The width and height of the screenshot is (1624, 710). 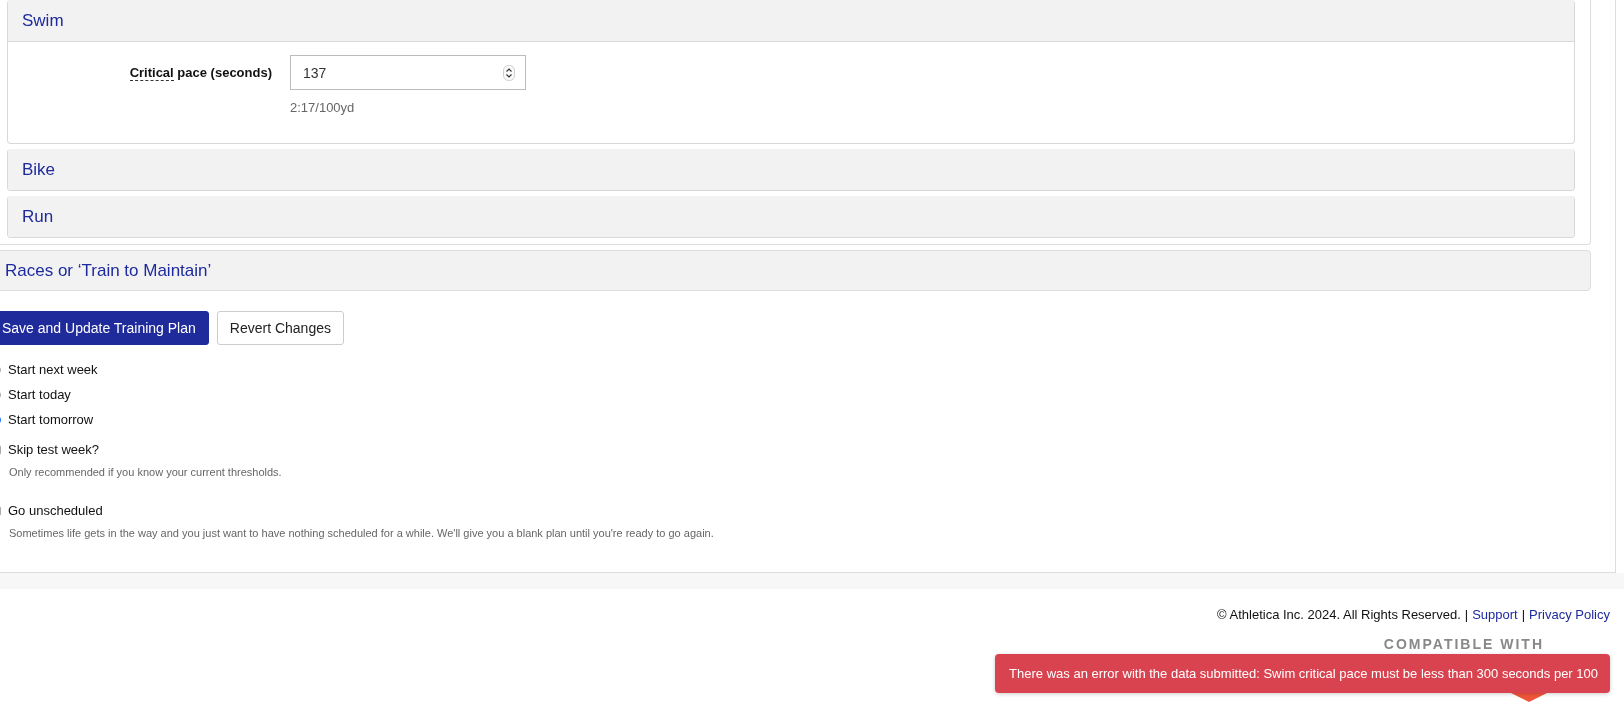 What do you see at coordinates (1302, 673) in the screenshot?
I see `error-toast: There was an error with the data submitted: Swim critical pace must be less than 300 seconds per 100` at bounding box center [1302, 673].